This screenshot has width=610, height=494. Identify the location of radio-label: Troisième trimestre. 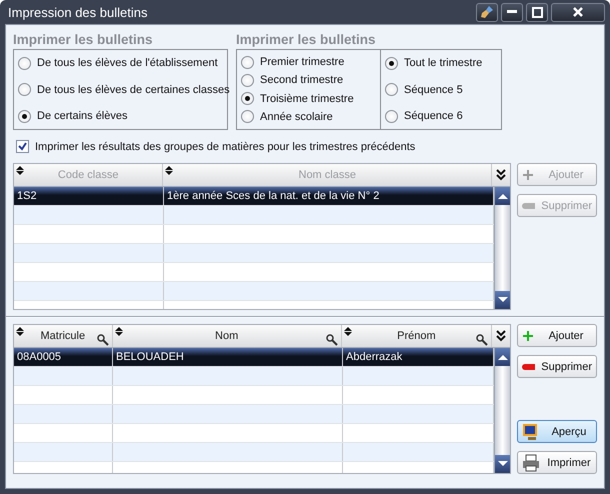
(307, 98).